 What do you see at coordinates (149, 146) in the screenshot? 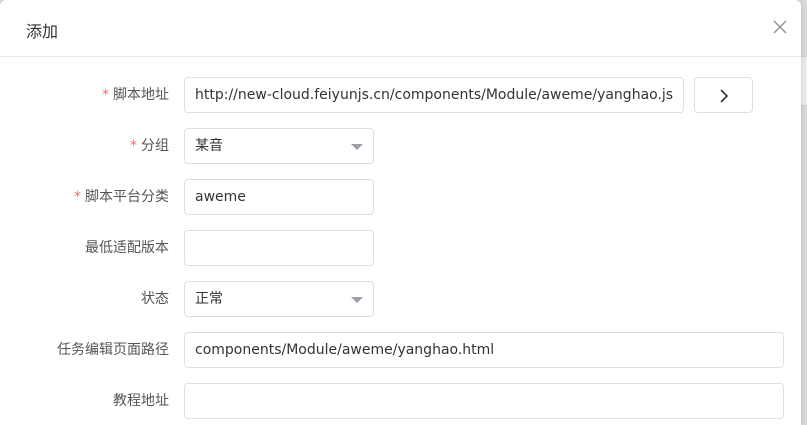
I see `group-label: * 分组` at bounding box center [149, 146].